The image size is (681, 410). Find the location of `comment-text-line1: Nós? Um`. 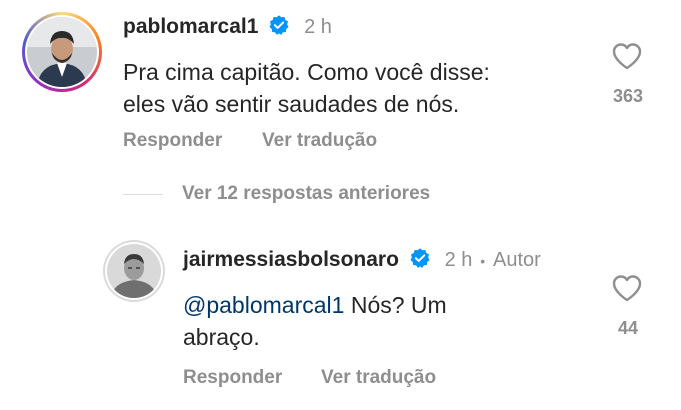

comment-text-line1: Nós? Um is located at coordinates (395, 305).